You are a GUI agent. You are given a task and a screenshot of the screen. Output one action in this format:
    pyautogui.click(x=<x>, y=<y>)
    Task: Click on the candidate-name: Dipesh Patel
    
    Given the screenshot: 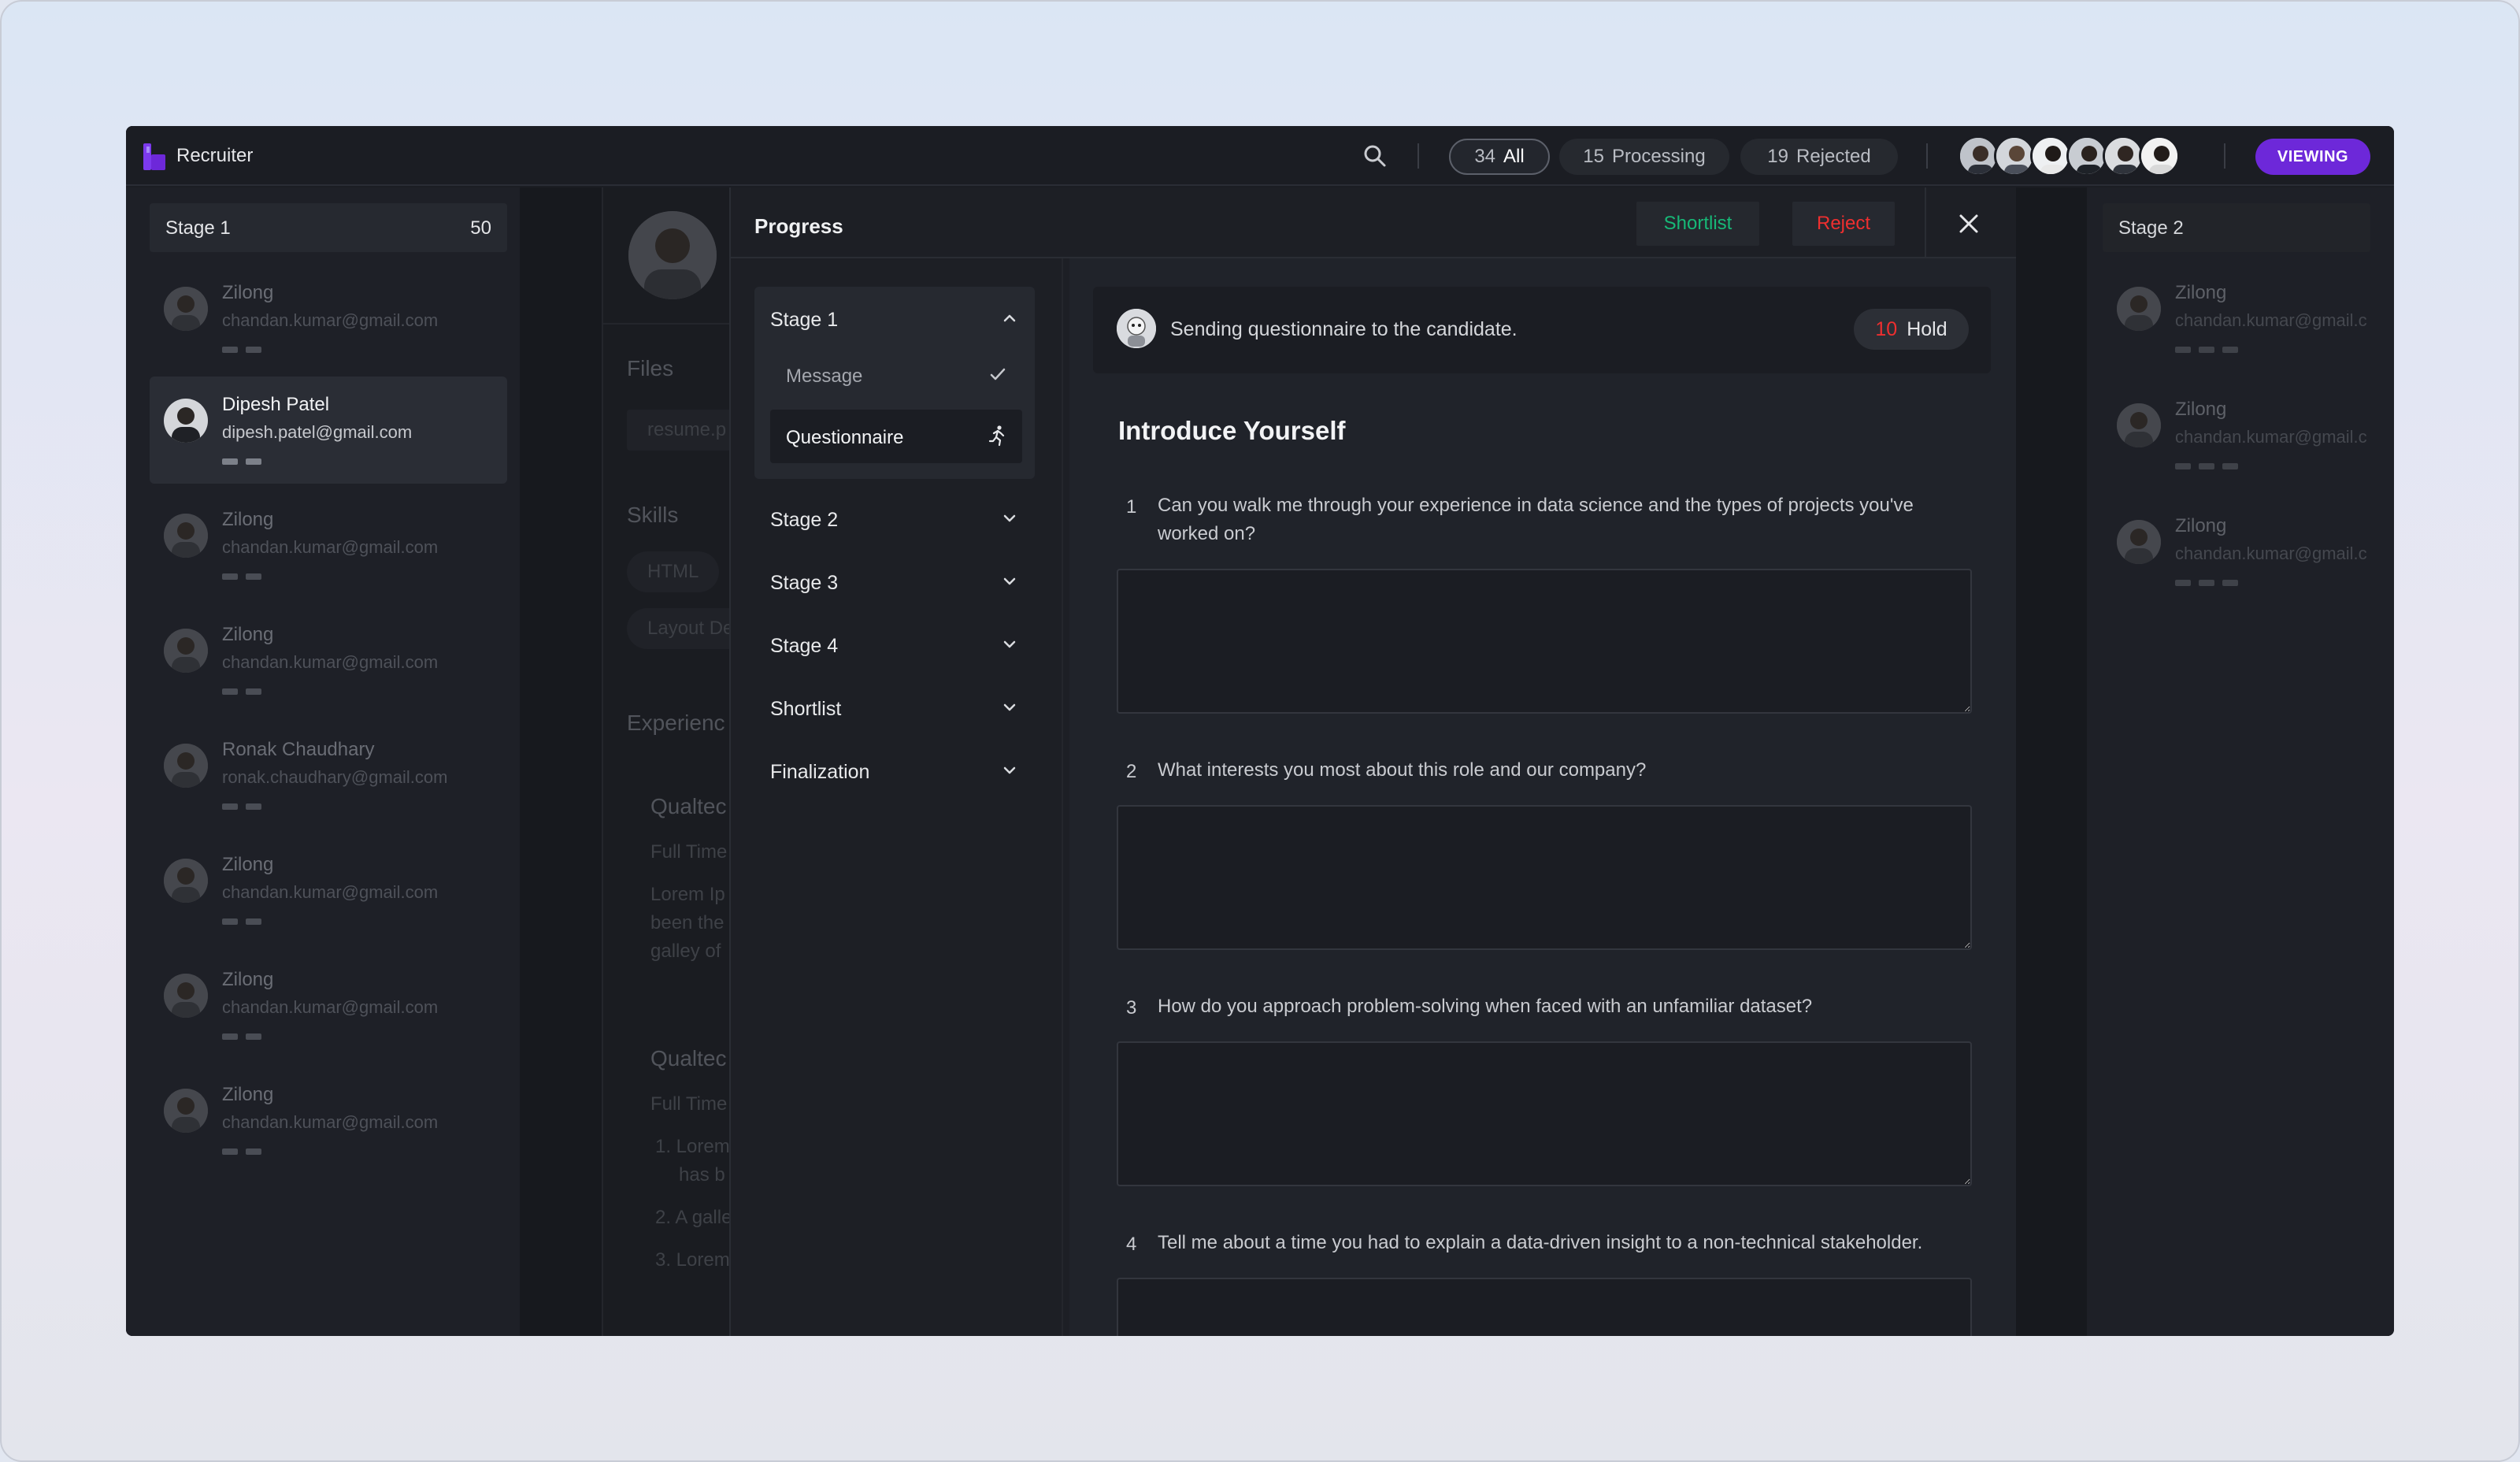 What is the action you would take?
    pyautogui.click(x=276, y=404)
    